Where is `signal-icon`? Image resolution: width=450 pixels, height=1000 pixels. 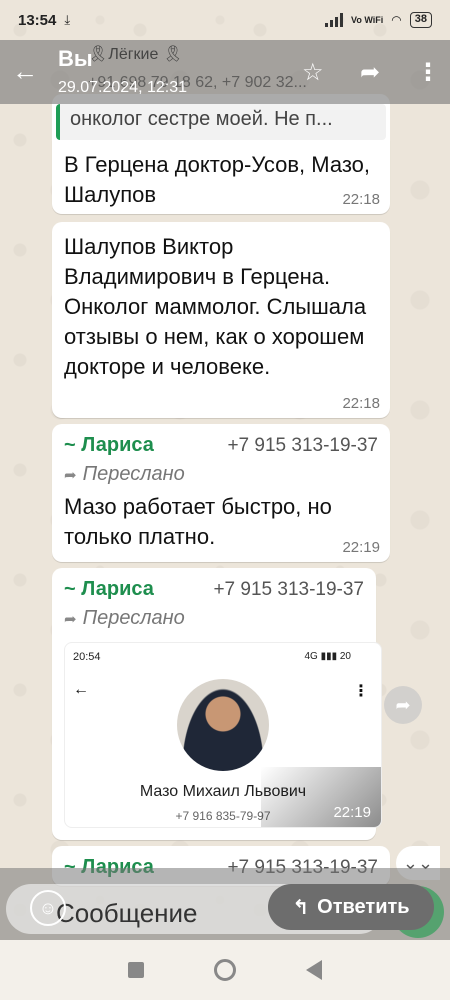 signal-icon is located at coordinates (334, 20).